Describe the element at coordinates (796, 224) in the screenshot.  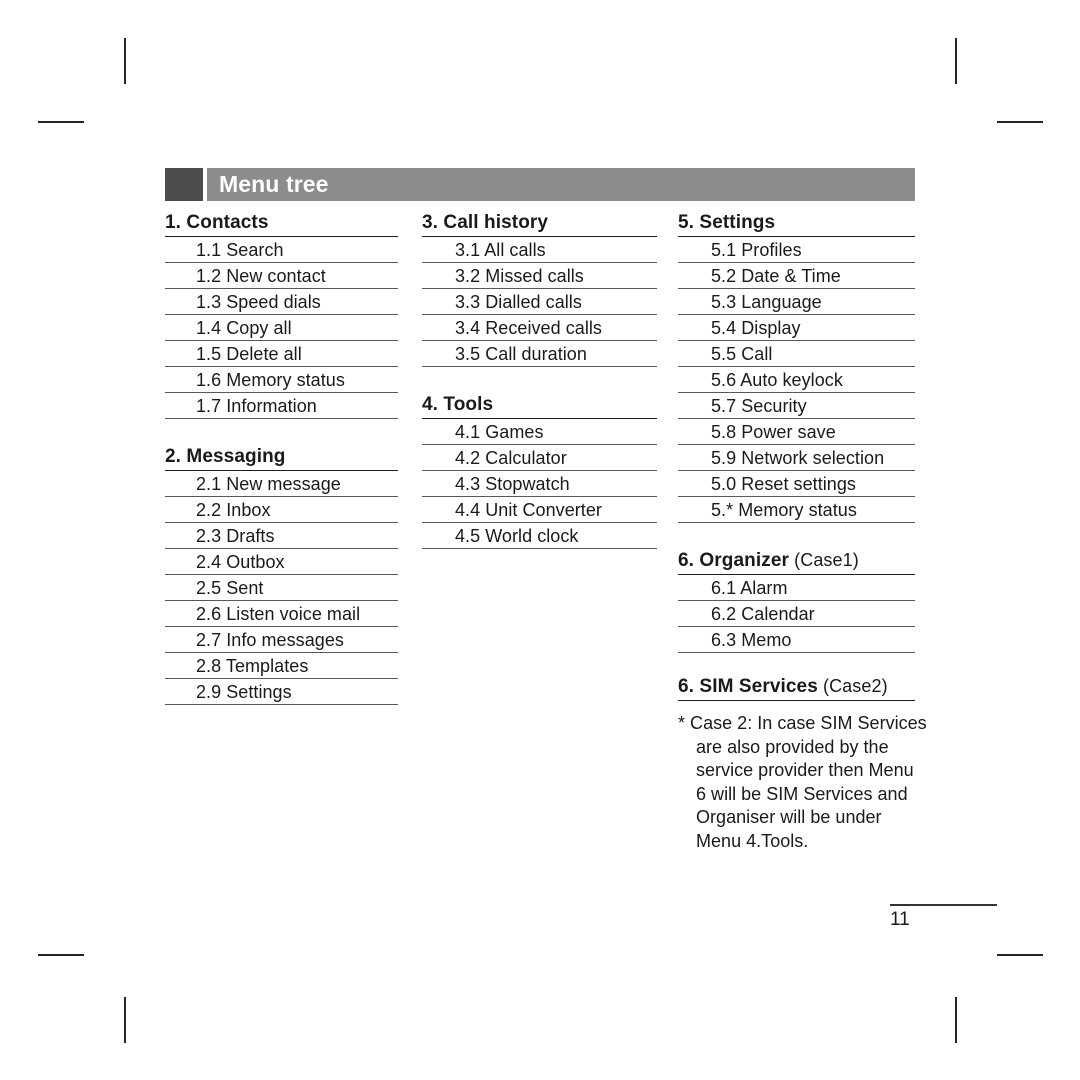
I see `menu-group-heading: 5. Settings` at that location.